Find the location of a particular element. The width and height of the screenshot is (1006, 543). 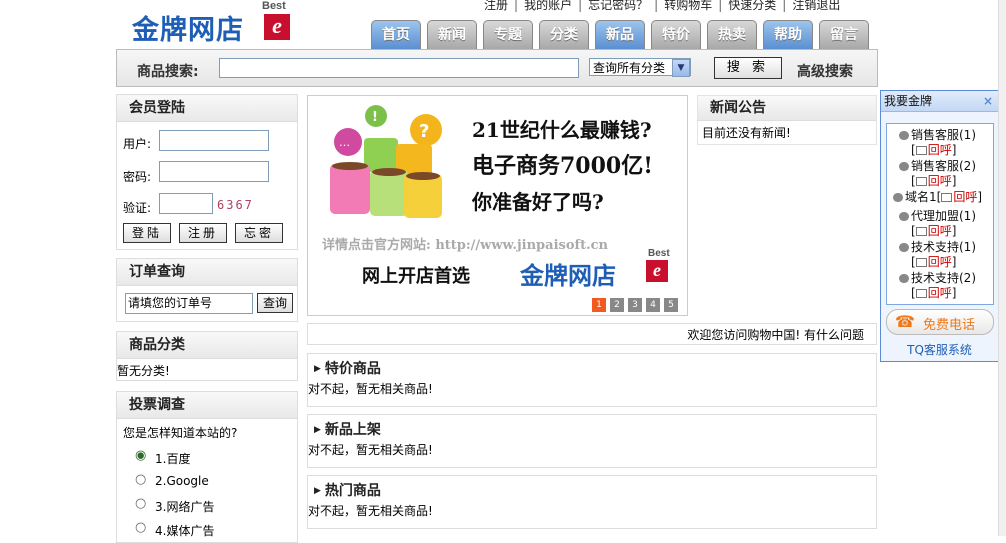

search-input is located at coordinates (399, 68).